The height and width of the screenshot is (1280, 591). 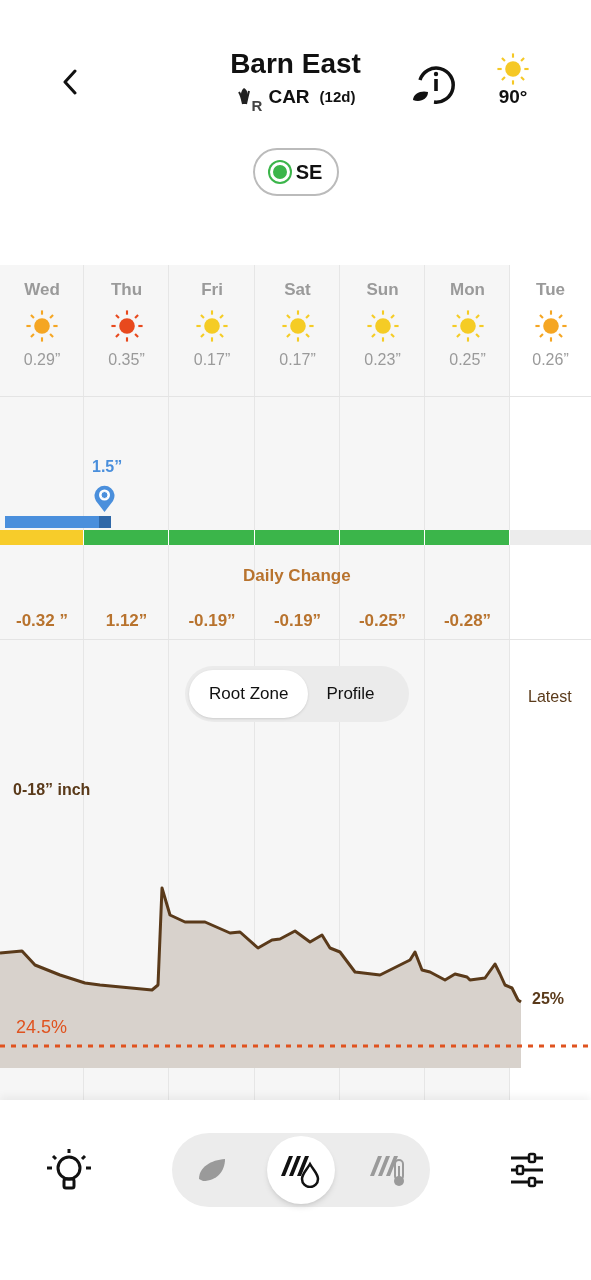 What do you see at coordinates (126, 360) in the screenshot?
I see `precip-amount: 0.35”` at bounding box center [126, 360].